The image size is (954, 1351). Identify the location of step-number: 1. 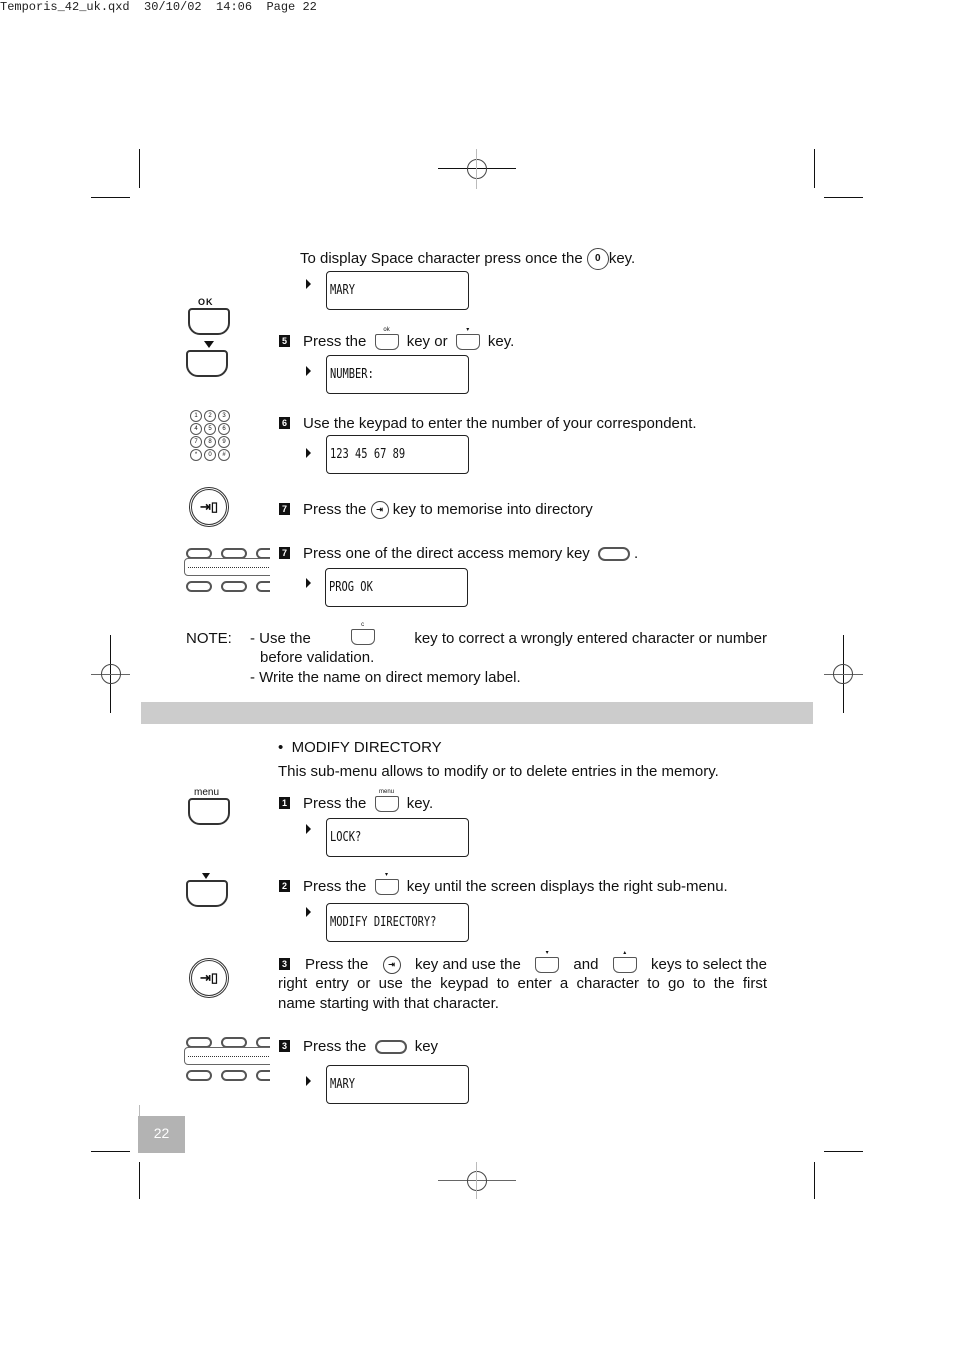
(284, 803).